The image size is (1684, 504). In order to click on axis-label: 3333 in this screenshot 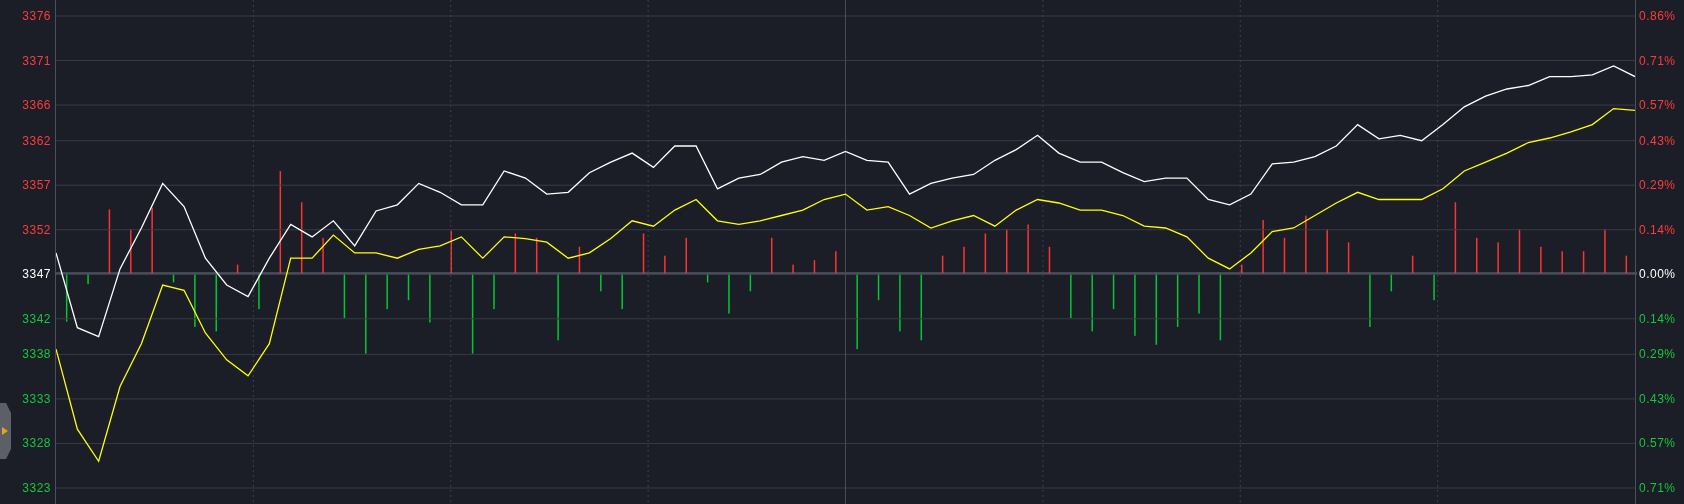, I will do `click(36, 398)`.